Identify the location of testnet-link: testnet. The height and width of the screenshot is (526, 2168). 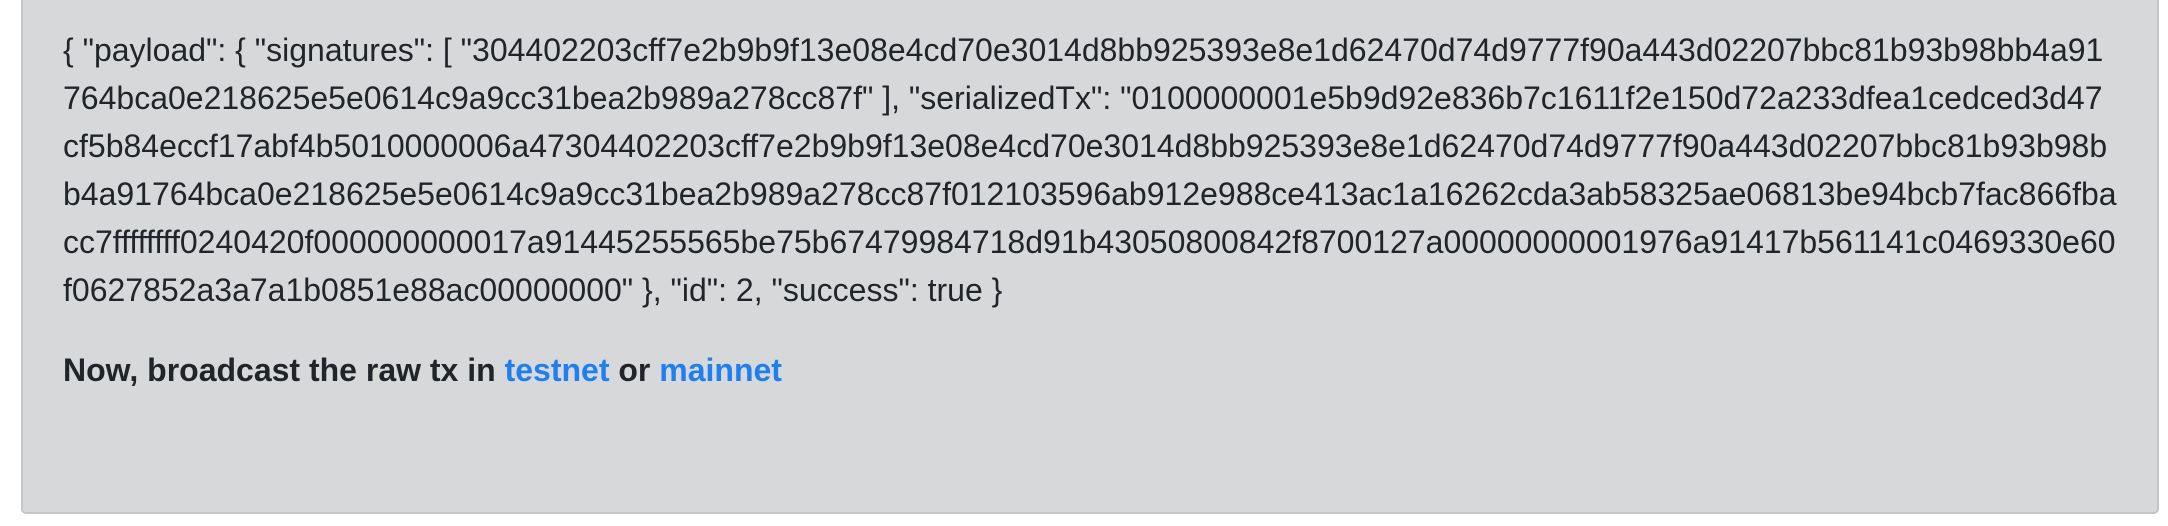
(557, 370).